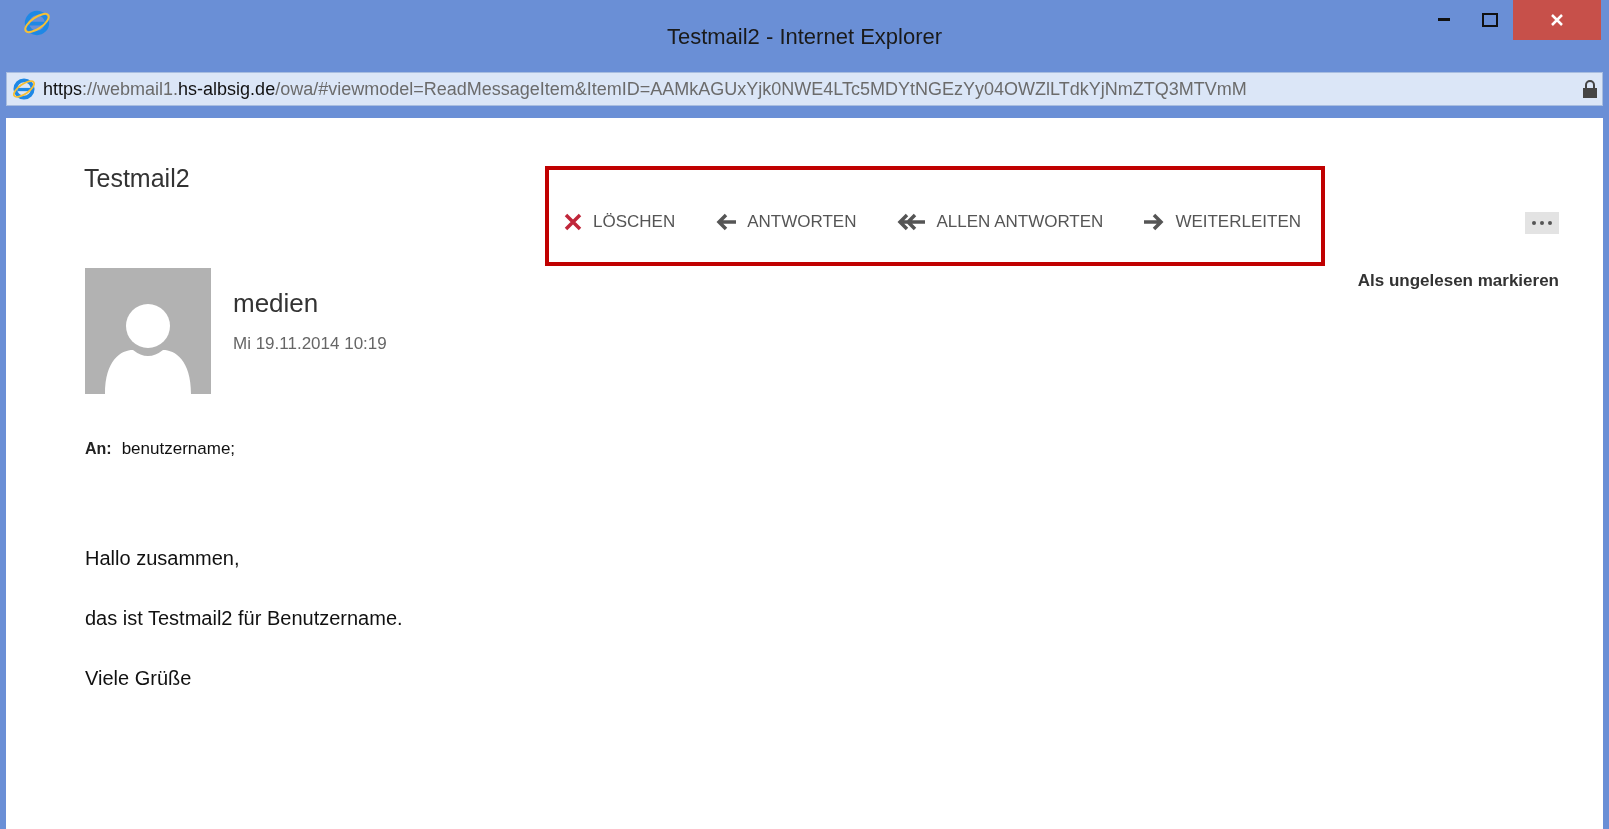 This screenshot has height=829, width=1609. Describe the element at coordinates (163, 558) in the screenshot. I see `body-paragraph: Hallo zusammen,` at that location.